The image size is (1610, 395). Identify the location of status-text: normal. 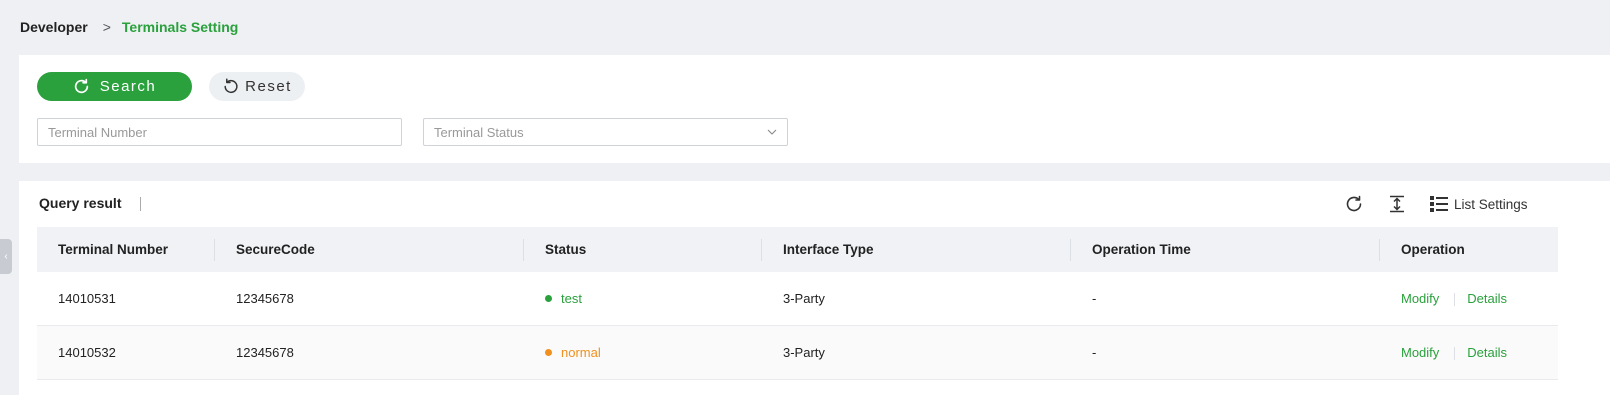
(581, 352).